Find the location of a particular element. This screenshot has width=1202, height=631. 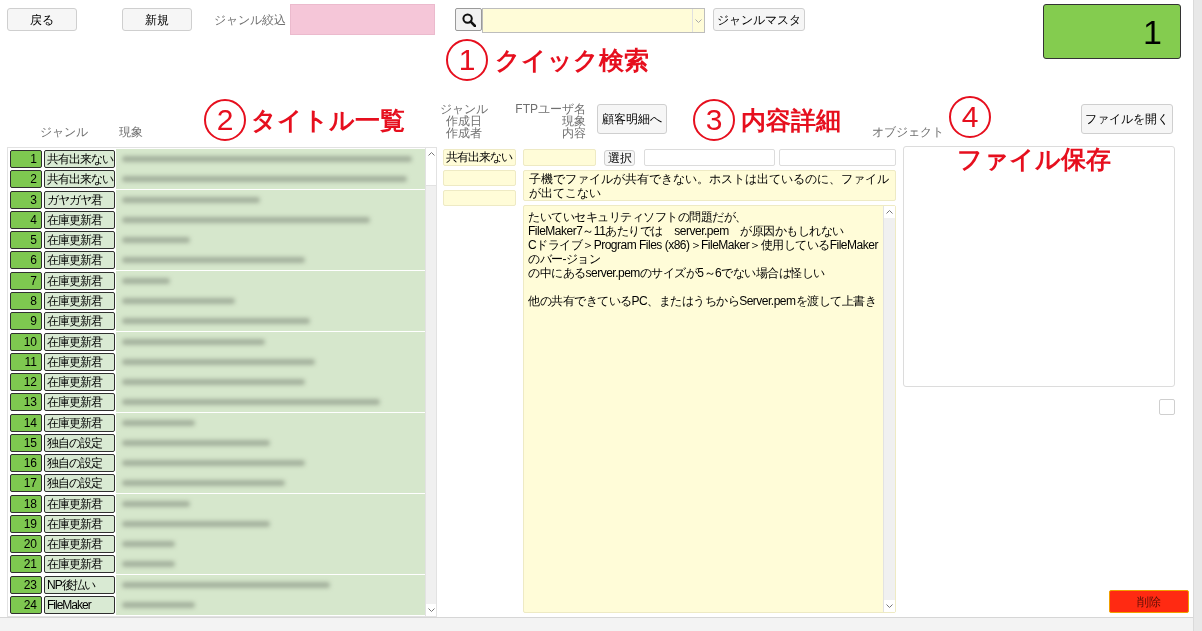

text-line: の中にあるserver.pemのサイズが5～6でない場合は怪しい is located at coordinates (677, 273).